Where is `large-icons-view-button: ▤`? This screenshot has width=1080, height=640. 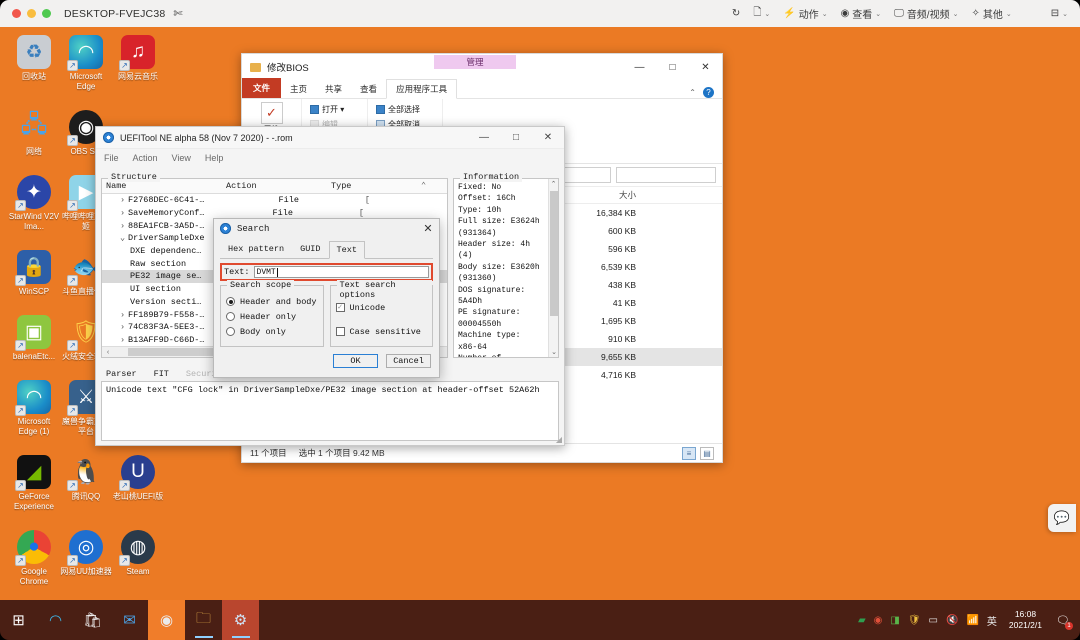
large-icons-view-button: ▤ is located at coordinates (707, 453).